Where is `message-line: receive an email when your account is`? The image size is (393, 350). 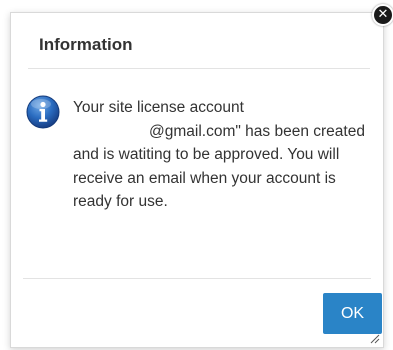 message-line: receive an email when your account is is located at coordinates (204, 178).